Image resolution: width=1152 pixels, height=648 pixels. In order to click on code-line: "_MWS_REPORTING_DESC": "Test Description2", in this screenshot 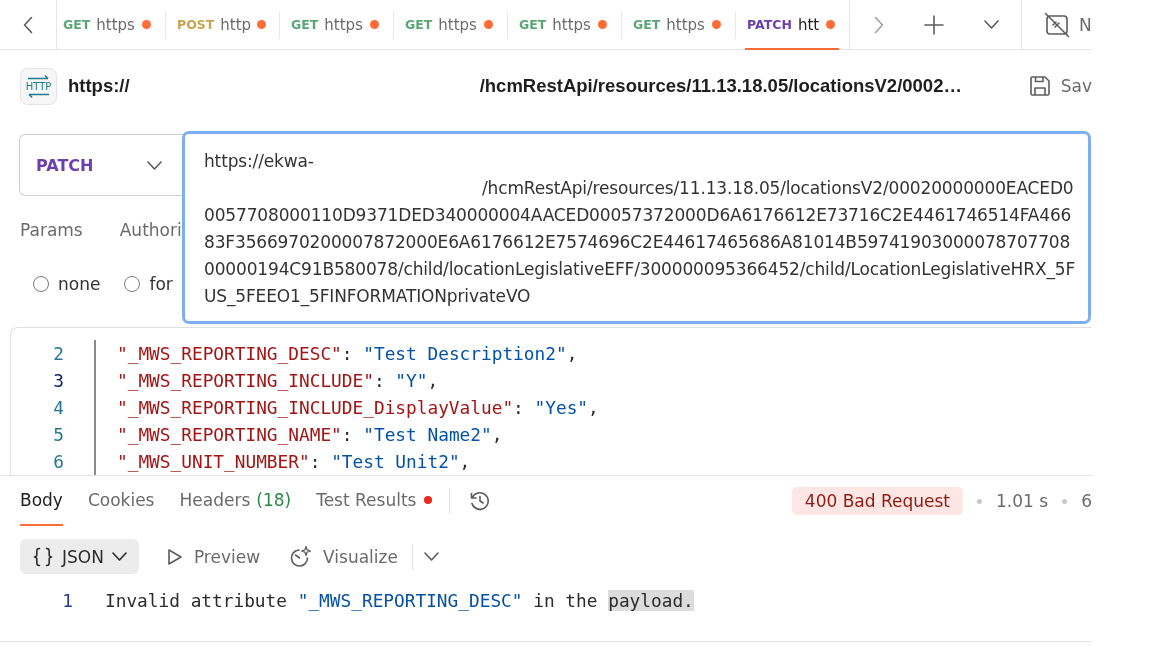, I will do `click(348, 354)`.